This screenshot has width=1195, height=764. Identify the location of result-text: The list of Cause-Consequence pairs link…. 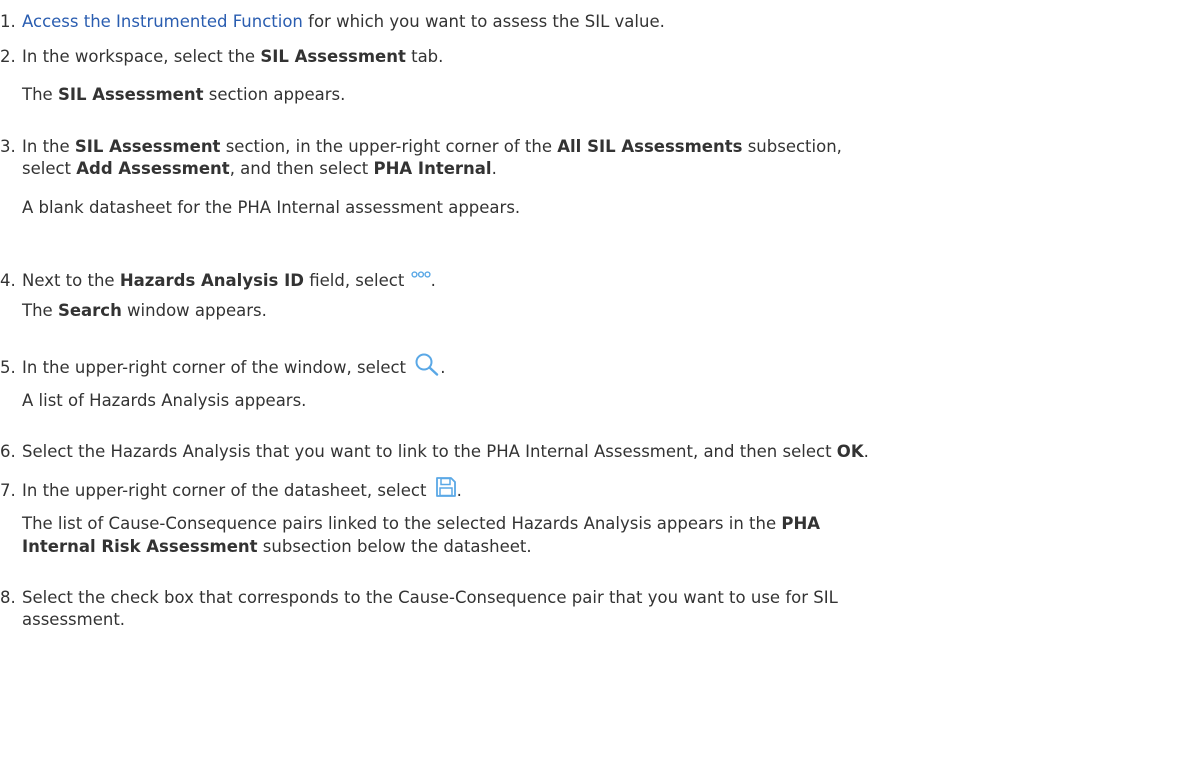
(402, 523).